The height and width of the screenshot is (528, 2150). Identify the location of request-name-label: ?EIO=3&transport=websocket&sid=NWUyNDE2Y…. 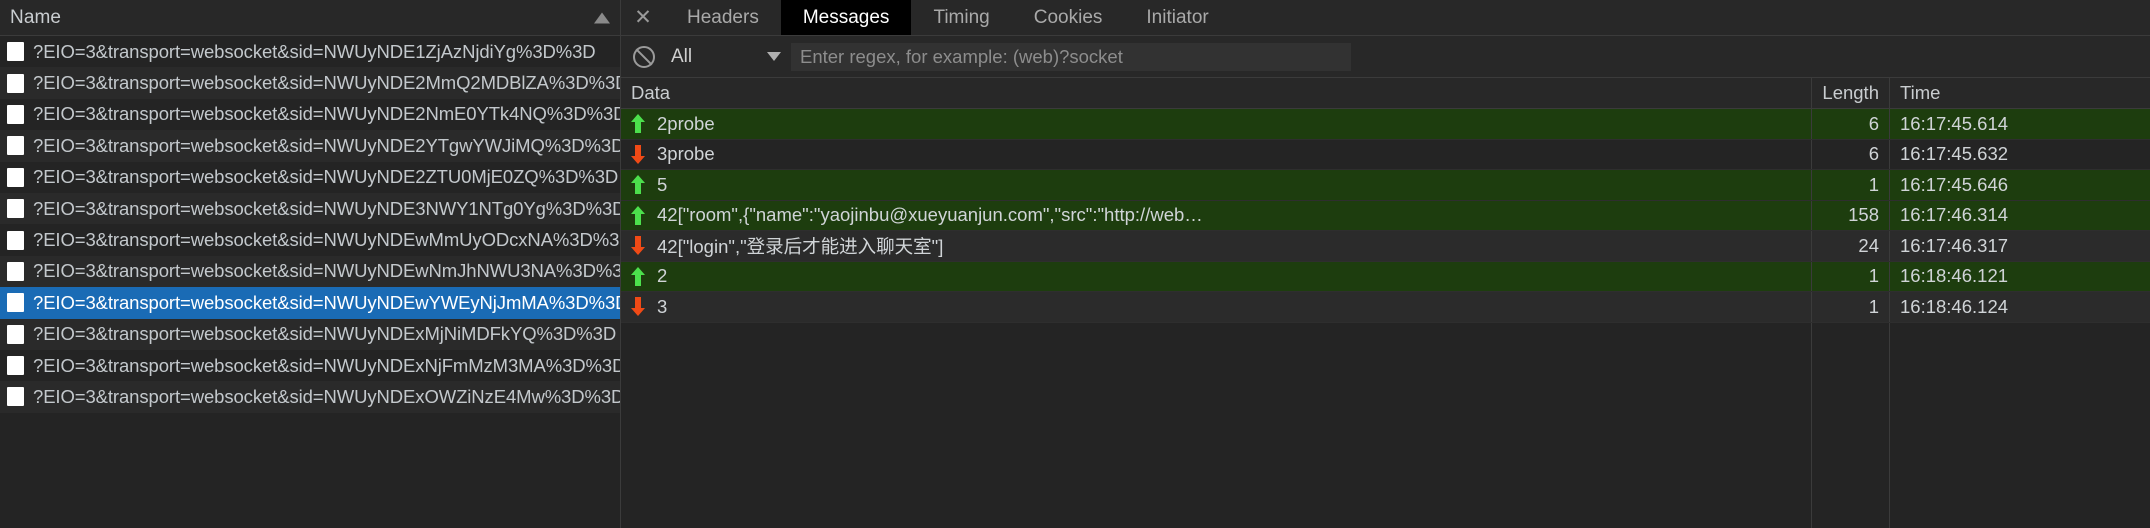
(326, 145).